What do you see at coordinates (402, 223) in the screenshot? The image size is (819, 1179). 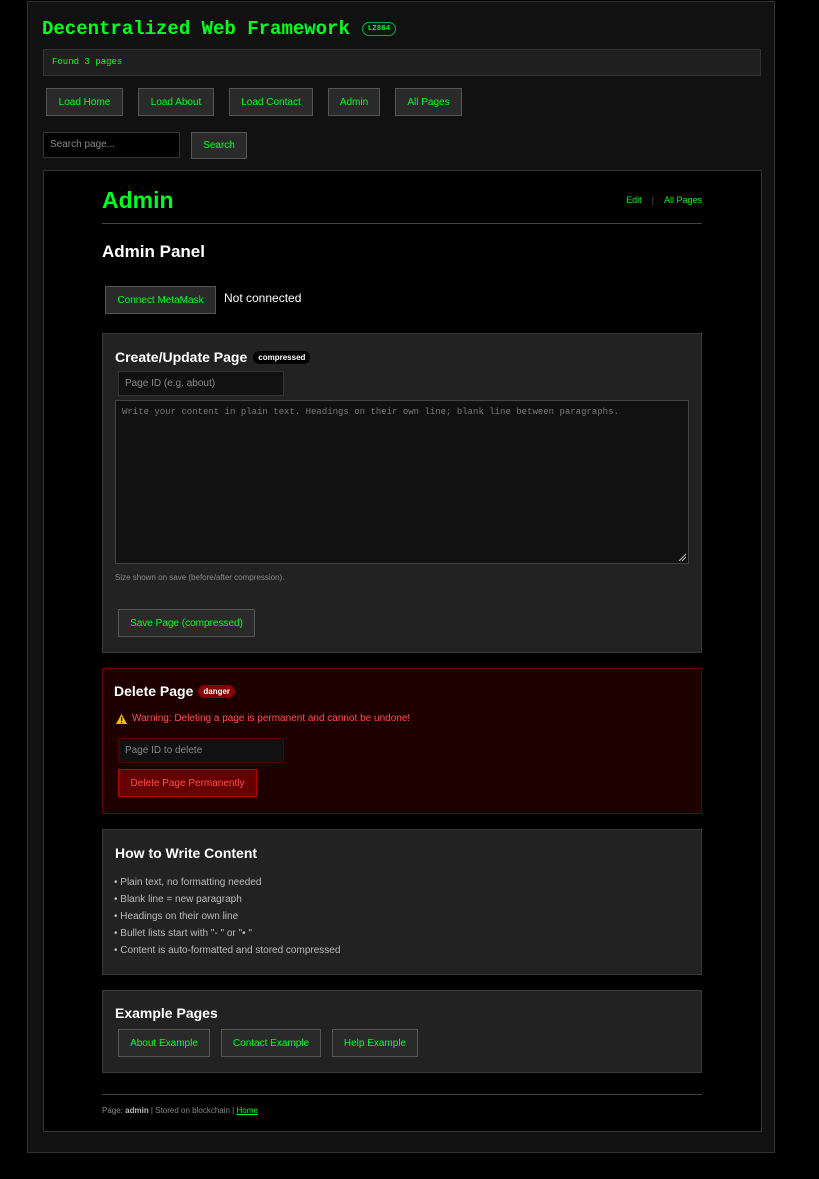 I see `title-divider` at bounding box center [402, 223].